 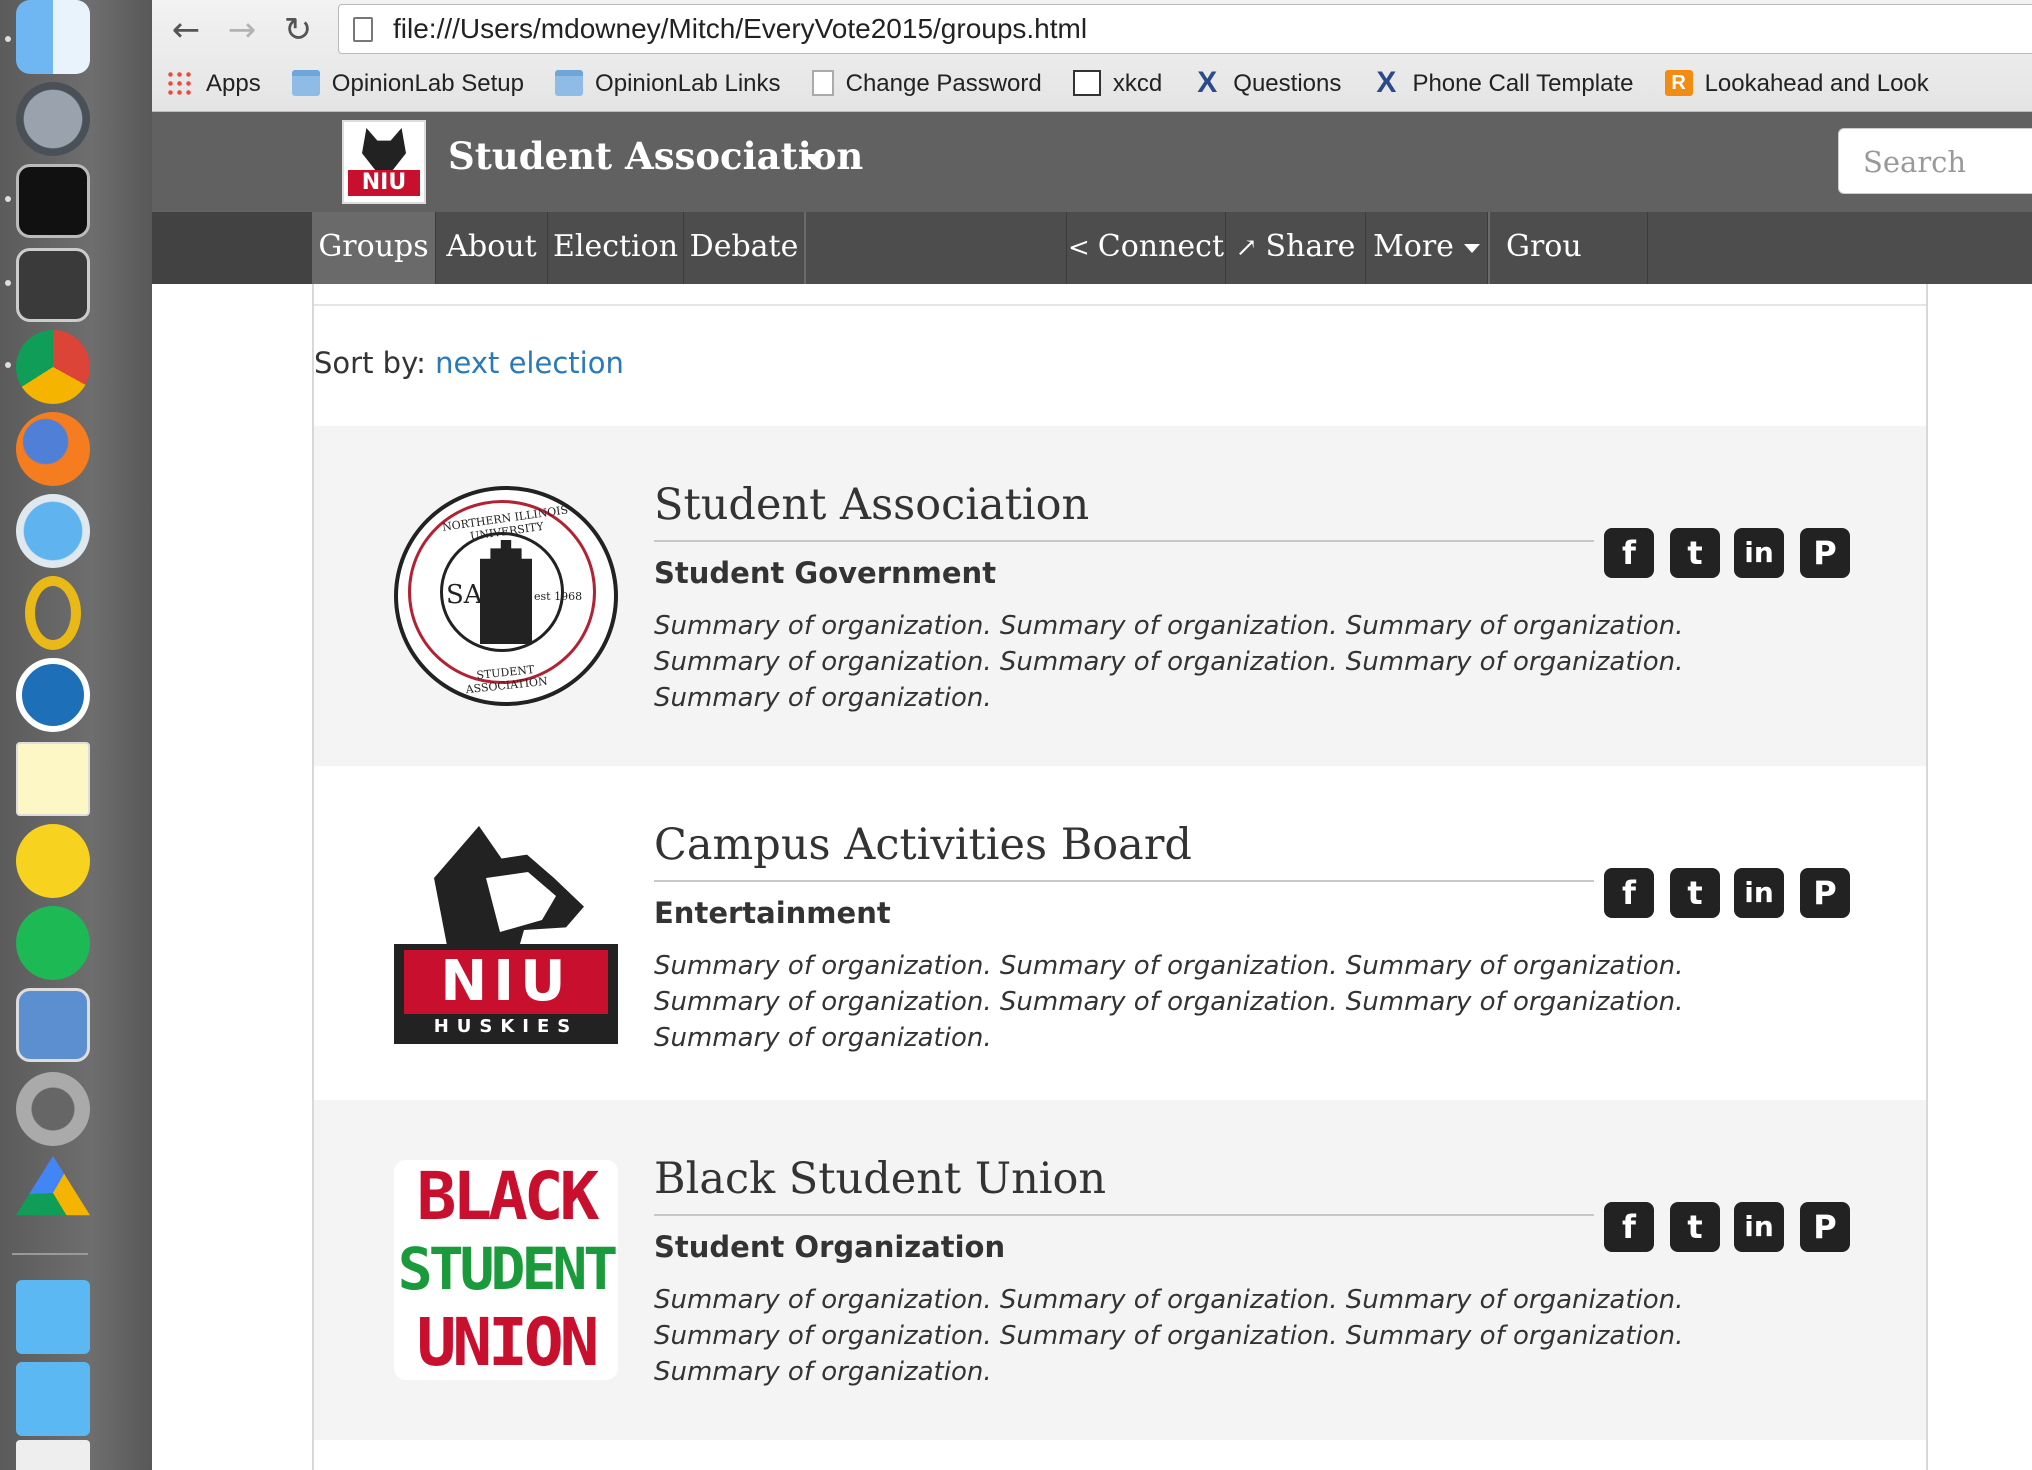 What do you see at coordinates (53, 285) in the screenshot?
I see `sublime-text-icon` at bounding box center [53, 285].